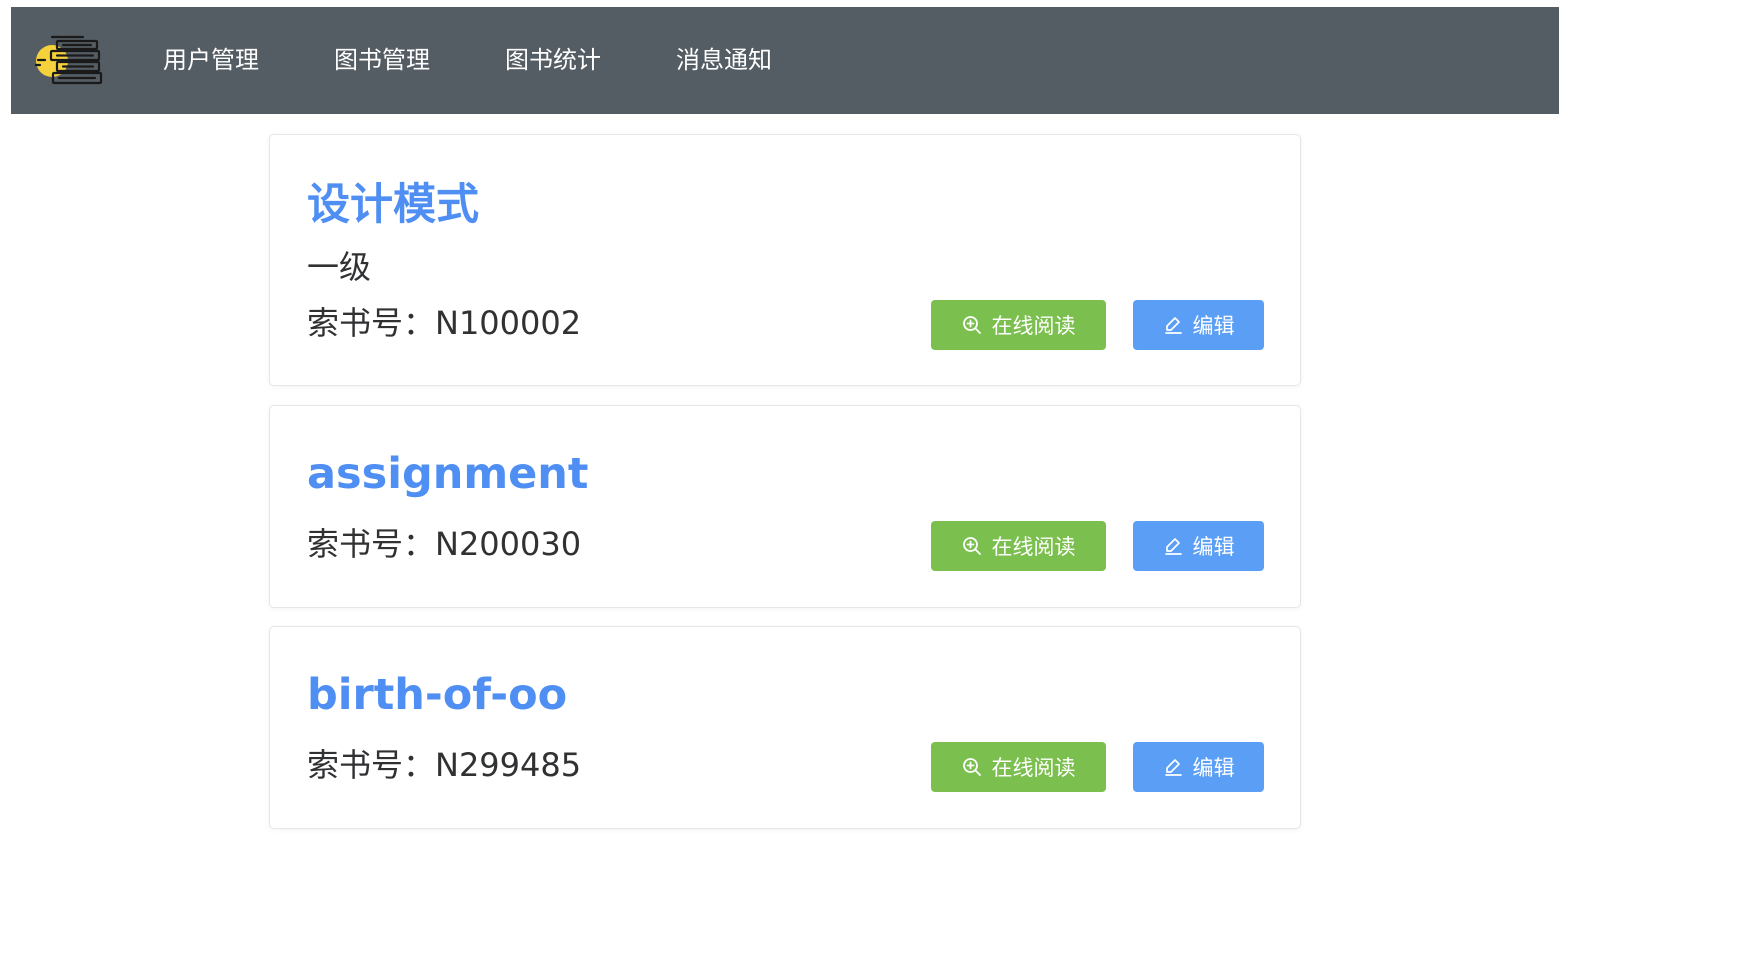  I want to click on book-call-number: 索书号：N299485, so click(444, 765).